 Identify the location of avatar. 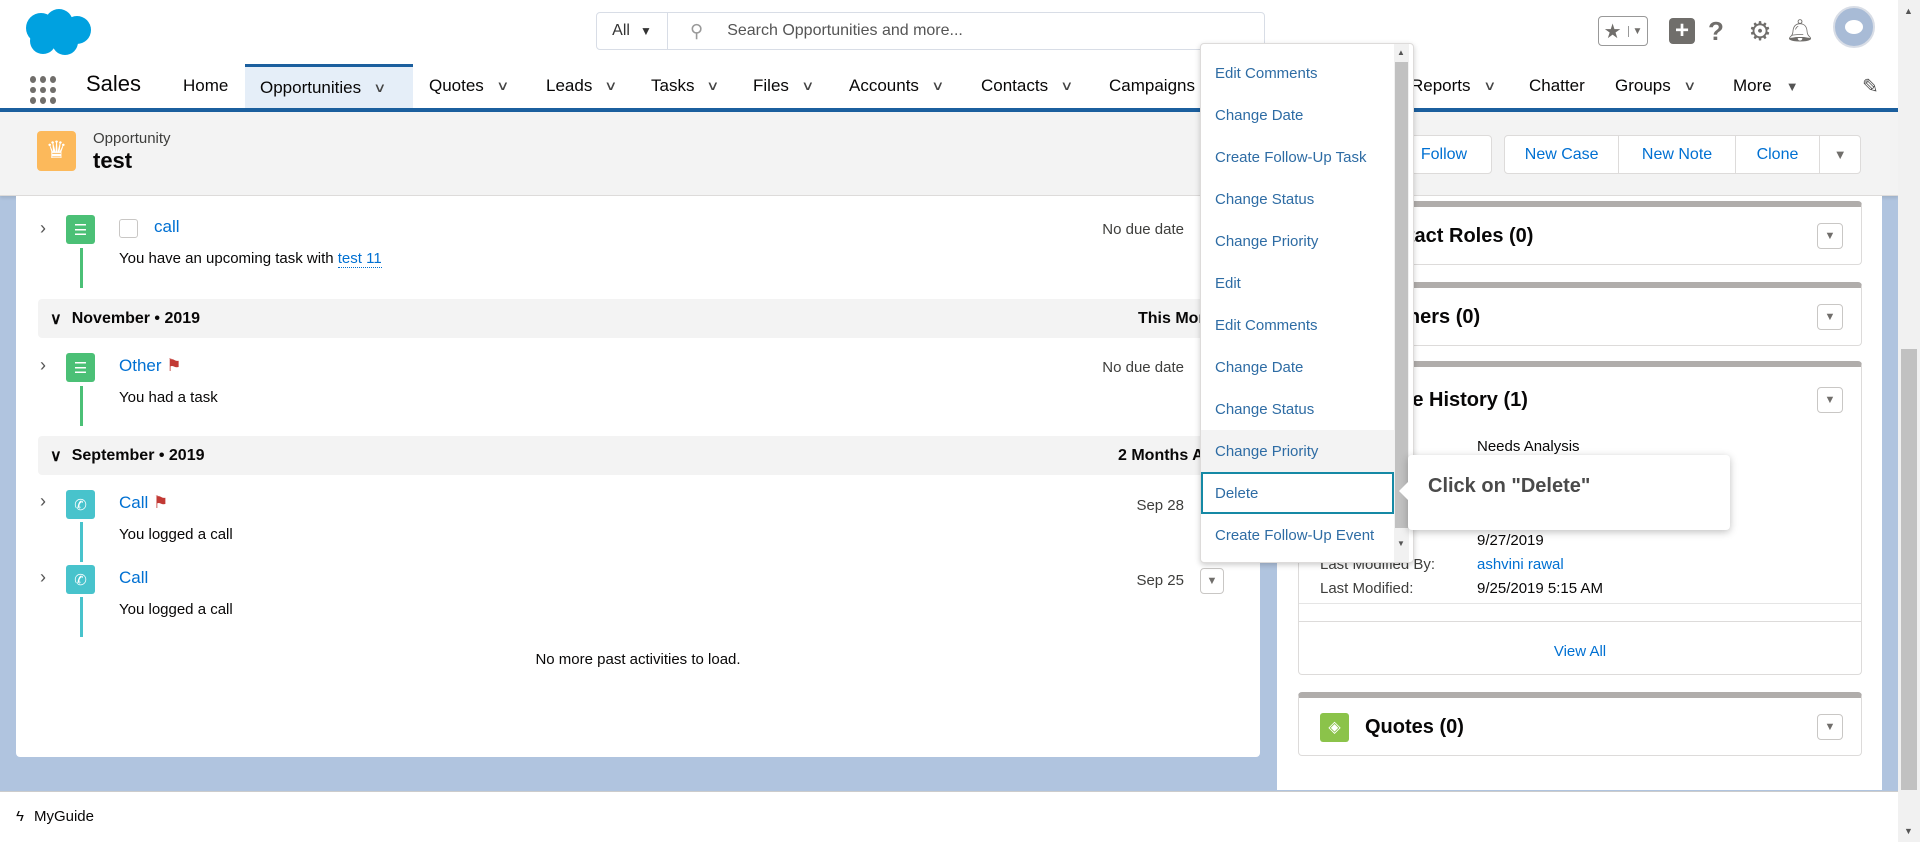
(1854, 27).